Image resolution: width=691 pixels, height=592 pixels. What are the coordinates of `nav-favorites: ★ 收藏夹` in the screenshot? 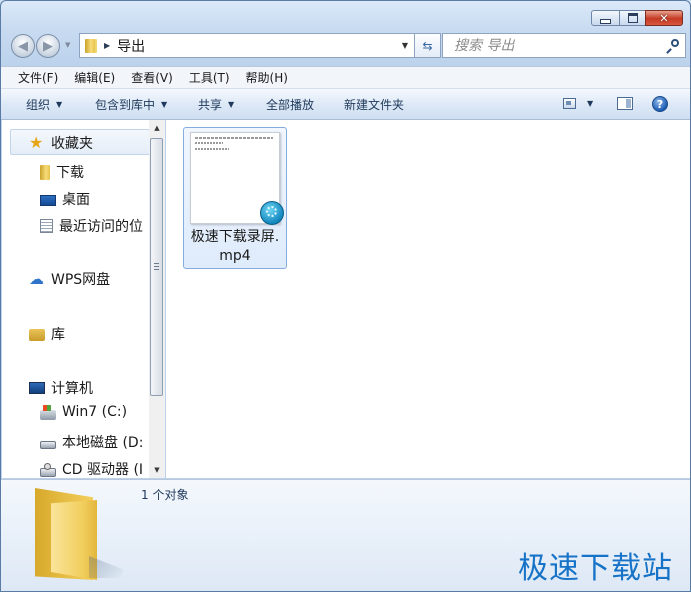 It's located at (61, 143).